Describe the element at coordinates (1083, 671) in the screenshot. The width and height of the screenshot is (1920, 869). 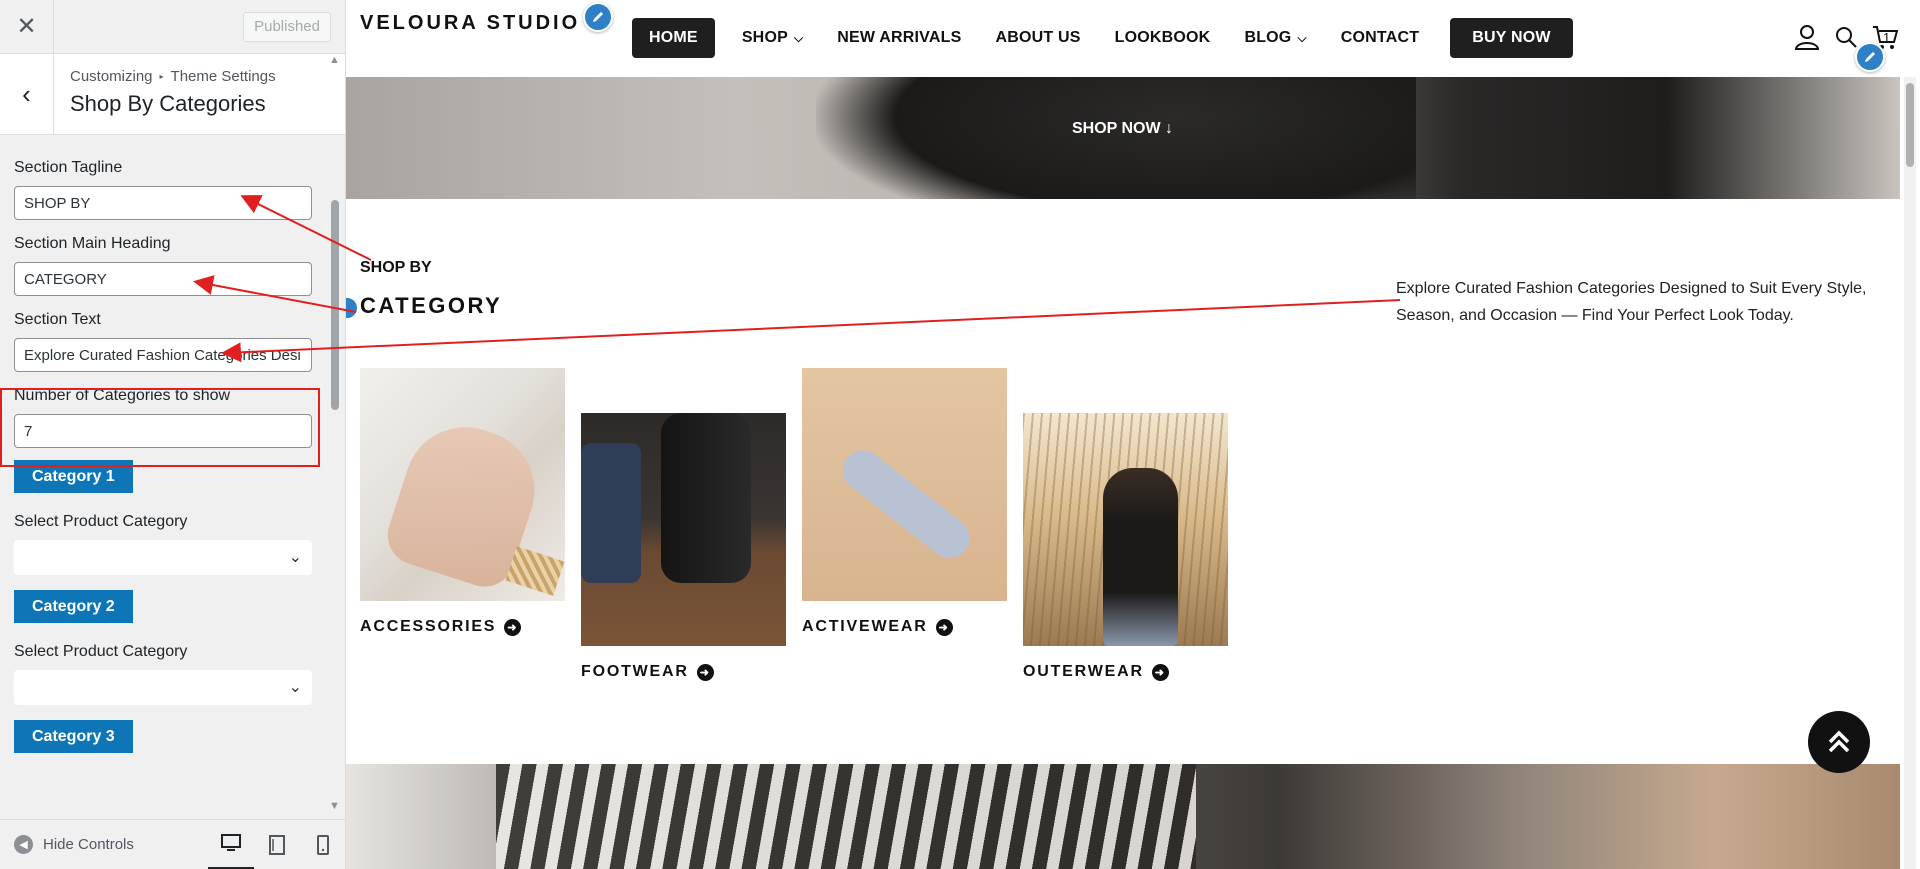
I see `category-label: OUTERWEAR` at that location.